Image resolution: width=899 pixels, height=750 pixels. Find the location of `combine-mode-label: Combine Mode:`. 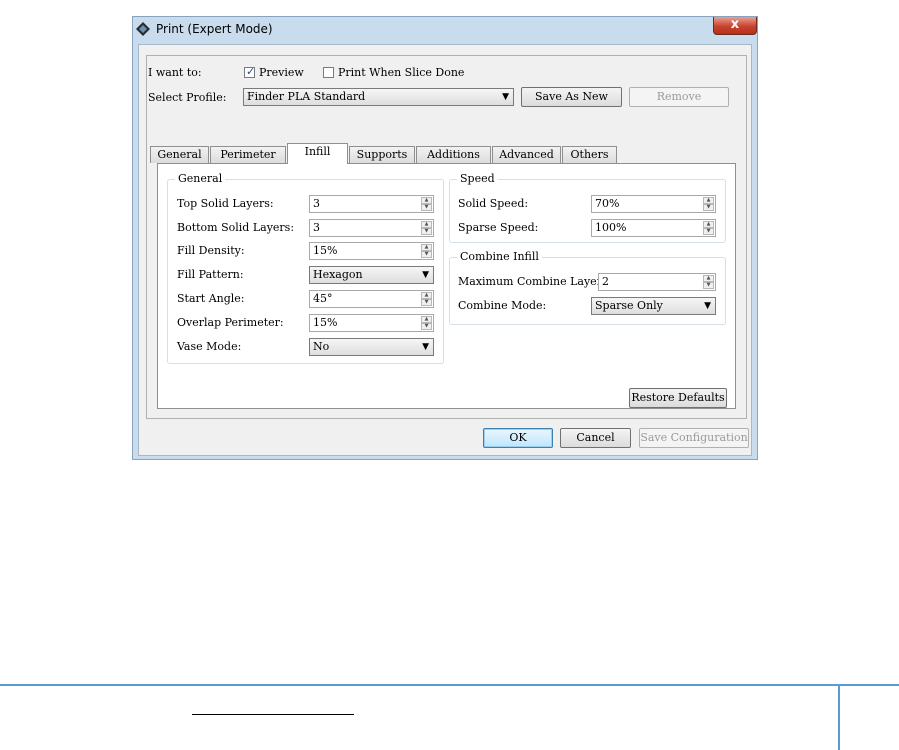

combine-mode-label: Combine Mode: is located at coordinates (502, 305).